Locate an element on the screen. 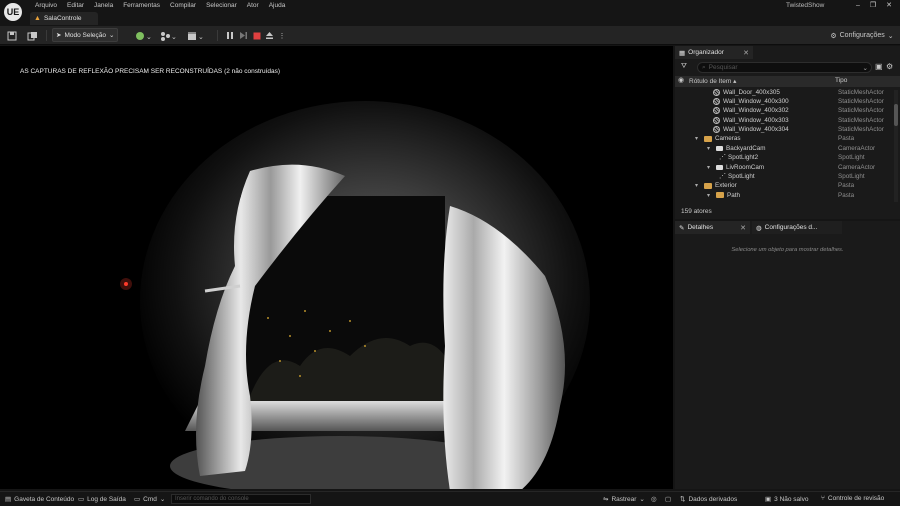 The width and height of the screenshot is (900, 506). outliner-row: ▾ Cameras Pasta is located at coordinates (784, 139).